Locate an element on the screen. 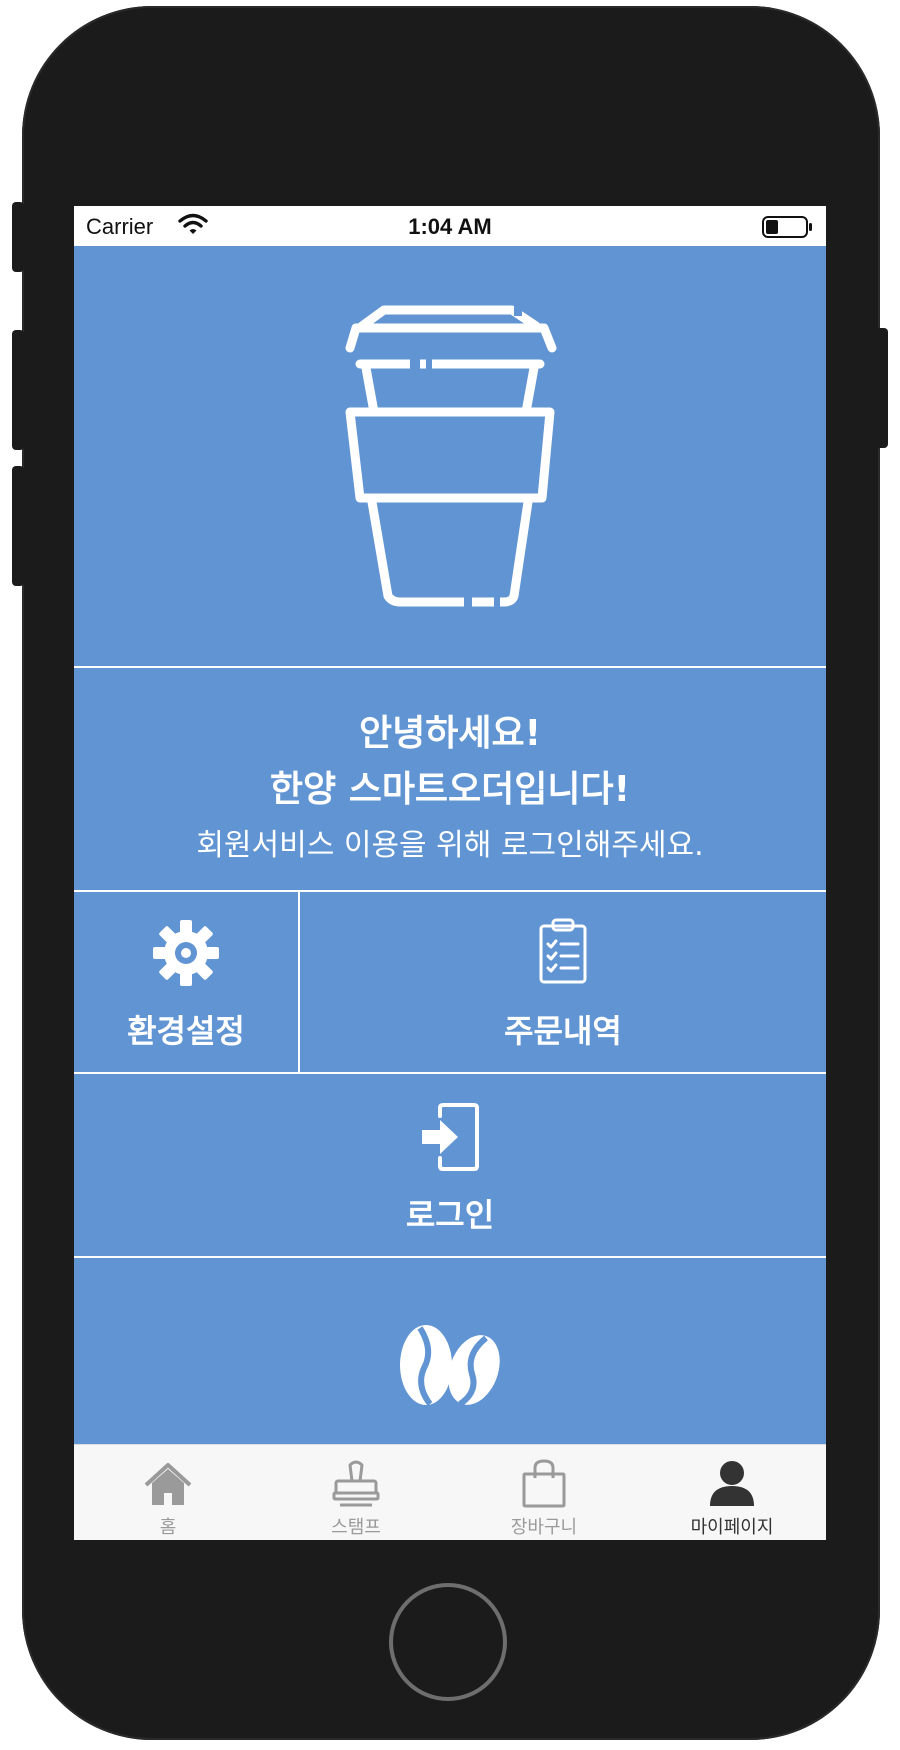  status-bar: Carrier 1:04 AM is located at coordinates (450, 226).